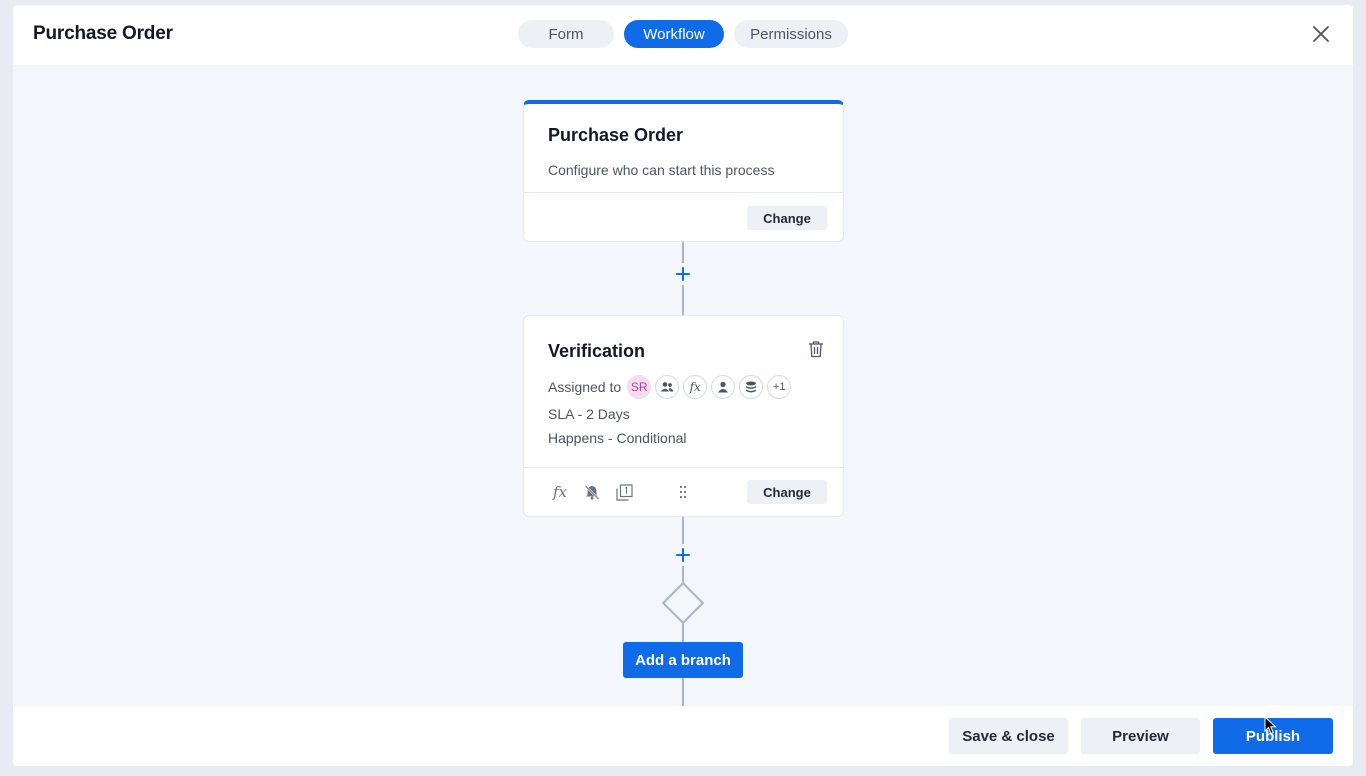 The image size is (1366, 776). Describe the element at coordinates (816, 349) in the screenshot. I see `trash-icon` at that location.